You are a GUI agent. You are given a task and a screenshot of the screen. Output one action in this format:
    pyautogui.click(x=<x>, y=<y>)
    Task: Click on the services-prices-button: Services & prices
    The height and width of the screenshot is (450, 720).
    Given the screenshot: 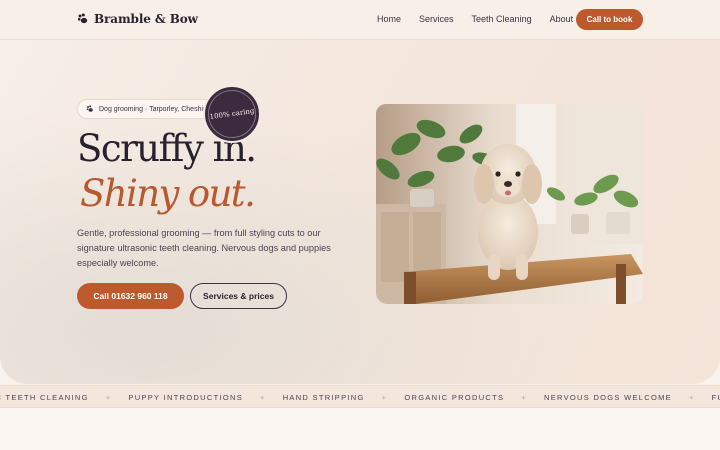 What is the action you would take?
    pyautogui.click(x=238, y=296)
    